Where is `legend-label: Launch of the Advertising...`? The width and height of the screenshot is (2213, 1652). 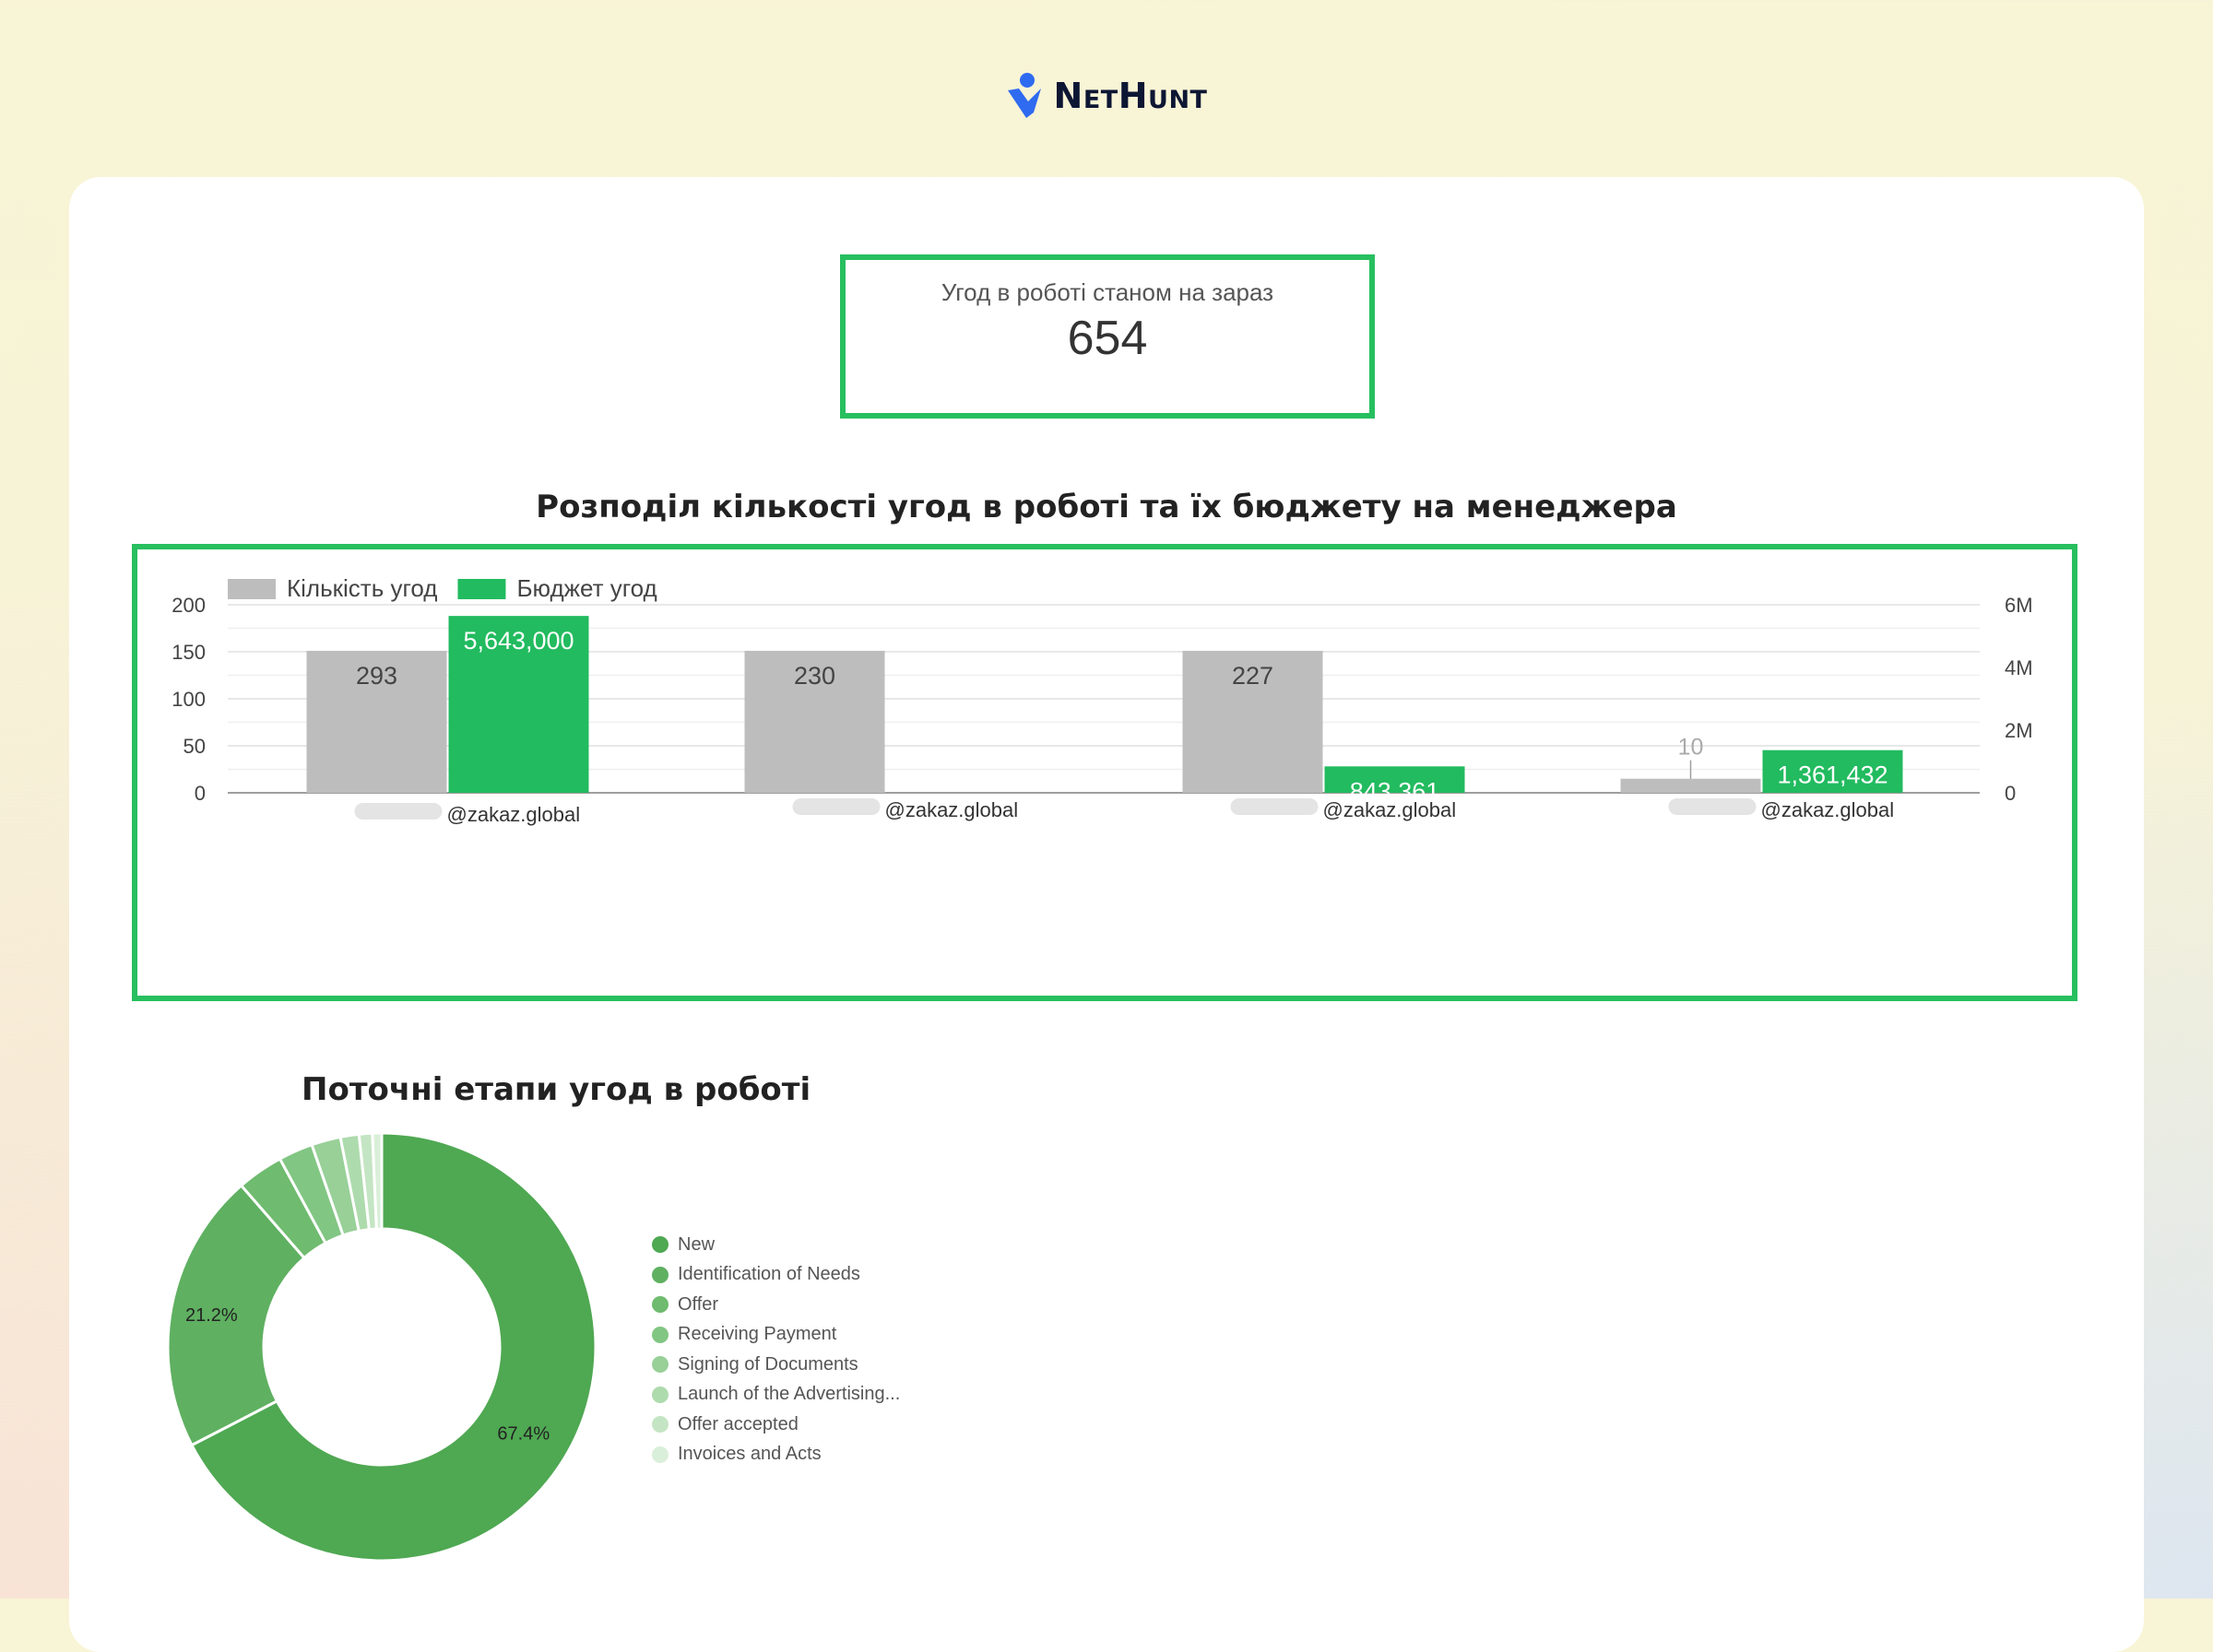
legend-label: Launch of the Advertising... is located at coordinates (789, 1394).